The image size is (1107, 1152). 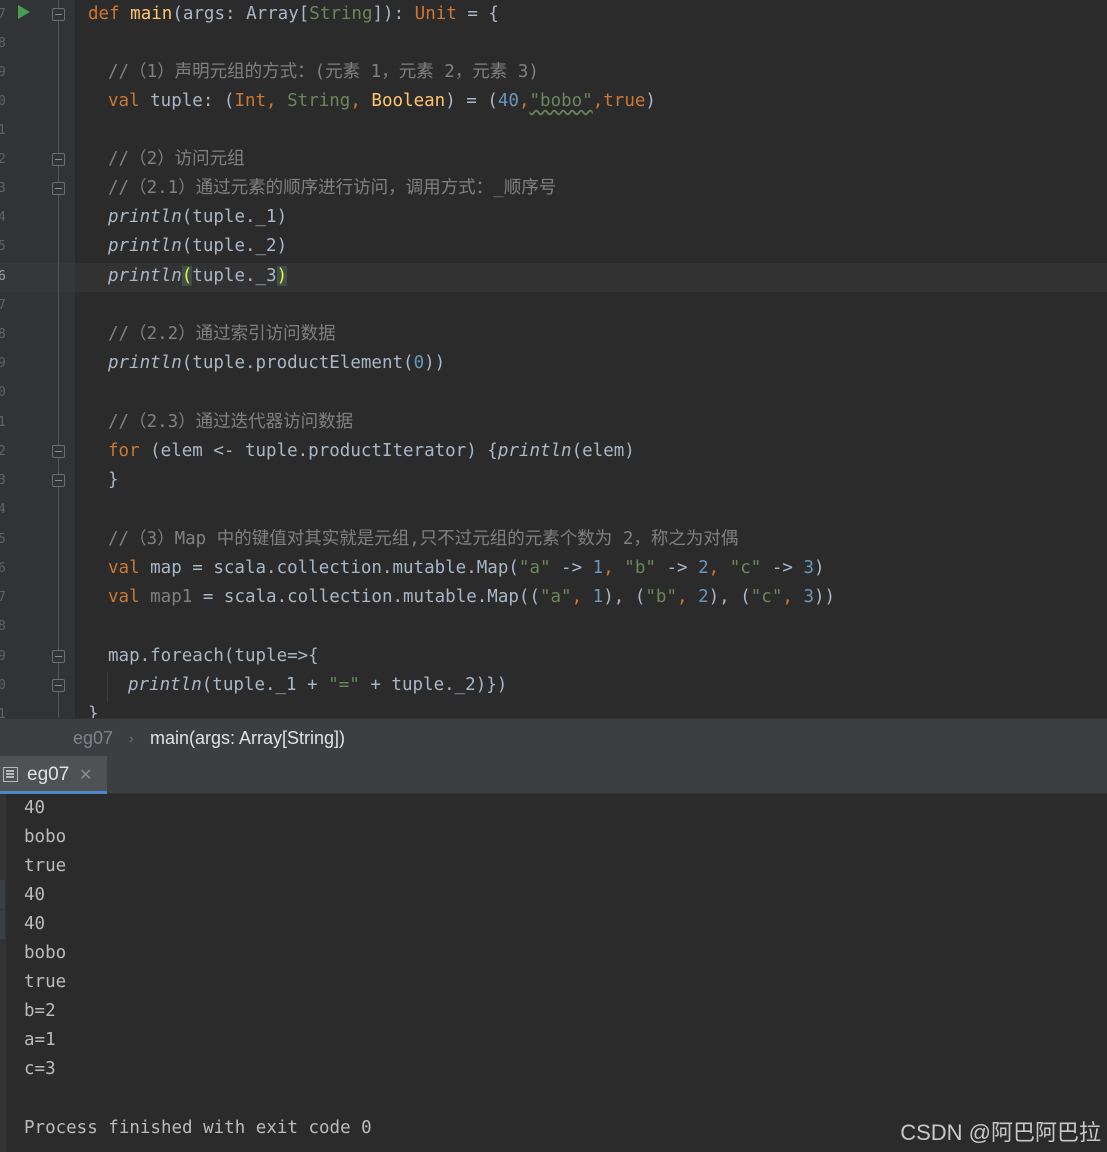 I want to click on console-icon, so click(x=10, y=774).